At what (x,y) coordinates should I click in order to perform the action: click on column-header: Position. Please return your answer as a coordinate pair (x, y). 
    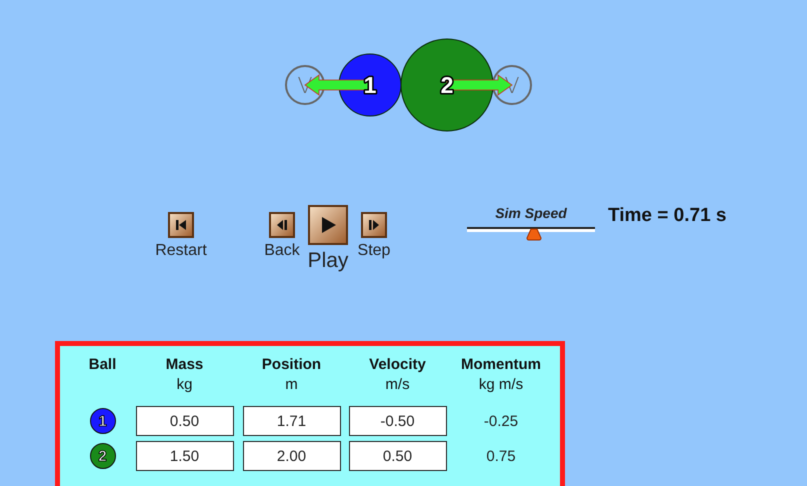
    Looking at the image, I should click on (292, 364).